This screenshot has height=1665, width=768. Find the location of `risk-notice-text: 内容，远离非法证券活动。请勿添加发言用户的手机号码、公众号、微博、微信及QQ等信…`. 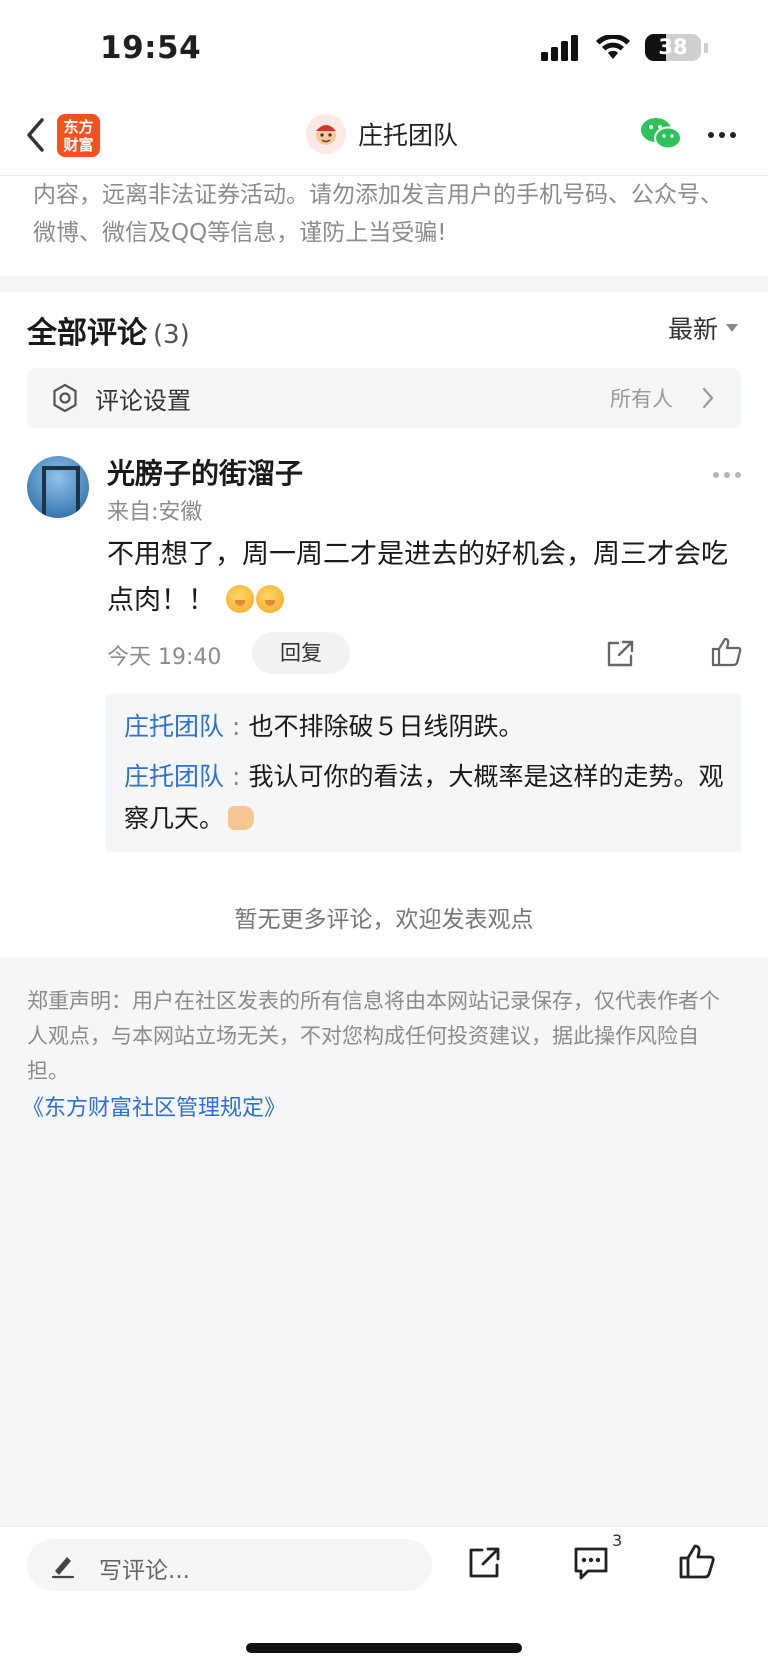

risk-notice-text: 内容，远离非法证券活动。请勿添加发言用户的手机号码、公众号、微博、微信及QQ等信… is located at coordinates (378, 214).